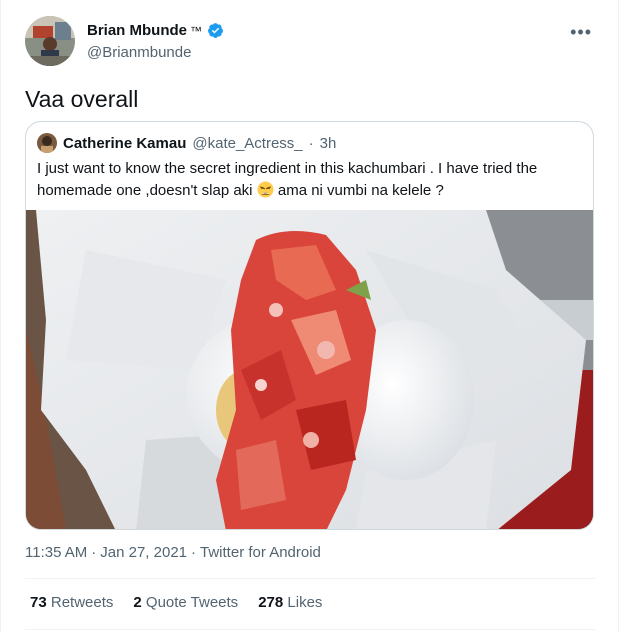  What do you see at coordinates (581, 32) in the screenshot?
I see `more-options-icon: •••` at bounding box center [581, 32].